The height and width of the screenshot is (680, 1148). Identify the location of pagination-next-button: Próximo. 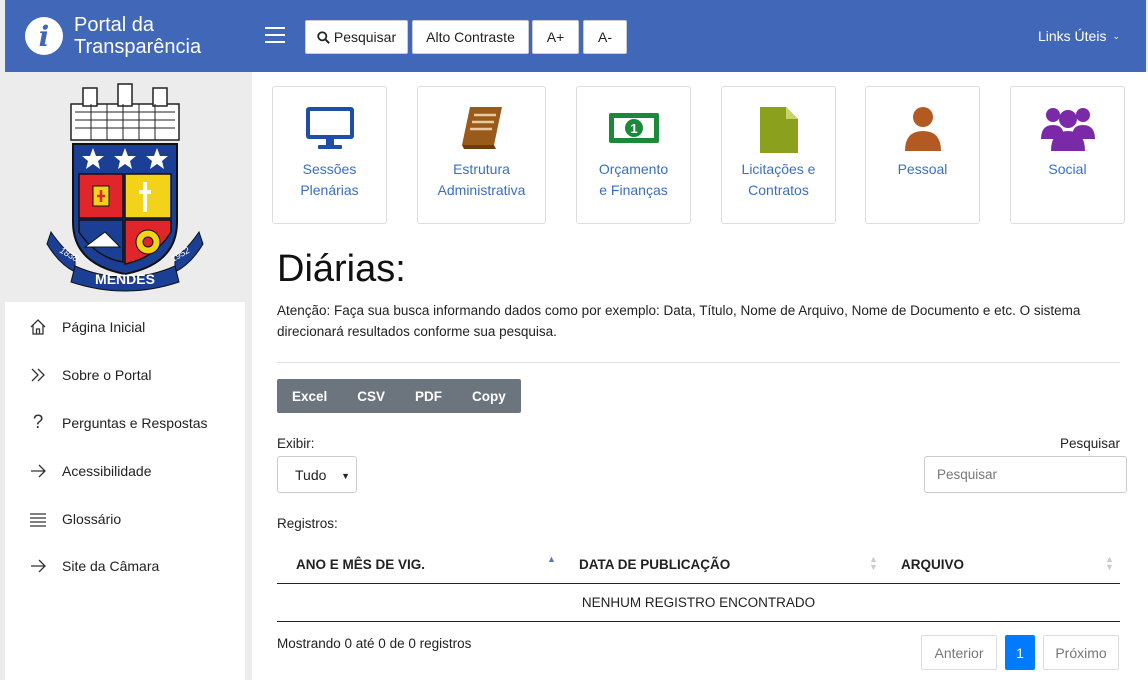
(1081, 652).